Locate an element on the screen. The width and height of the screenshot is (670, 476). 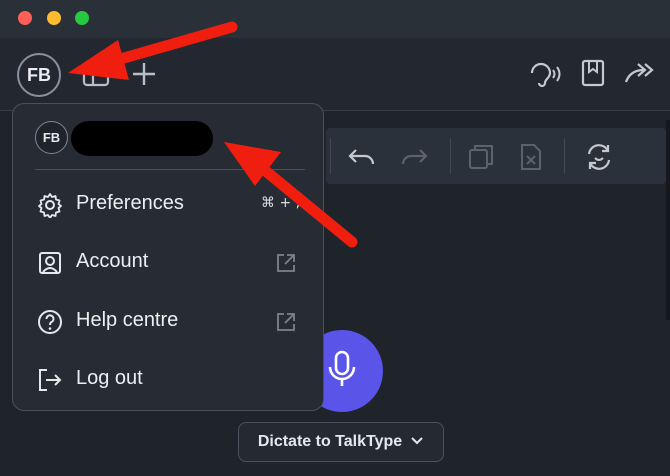
dictate-label: Dictate to TalkType is located at coordinates (330, 441).